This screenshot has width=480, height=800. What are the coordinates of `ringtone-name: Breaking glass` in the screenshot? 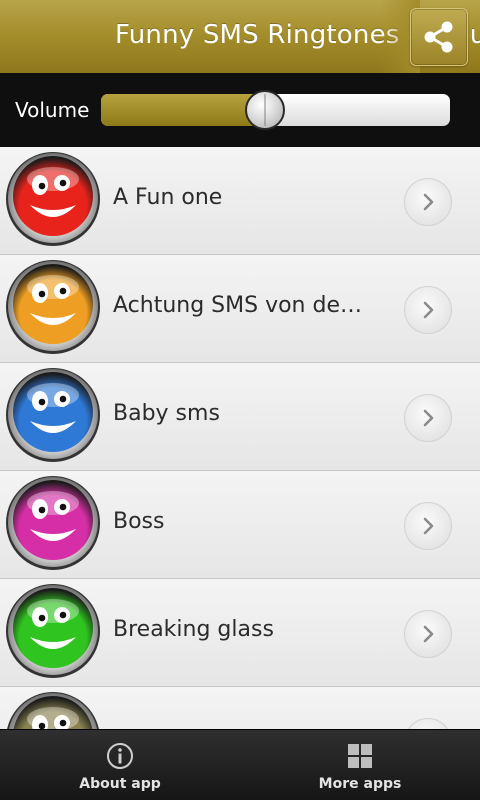 It's located at (193, 629).